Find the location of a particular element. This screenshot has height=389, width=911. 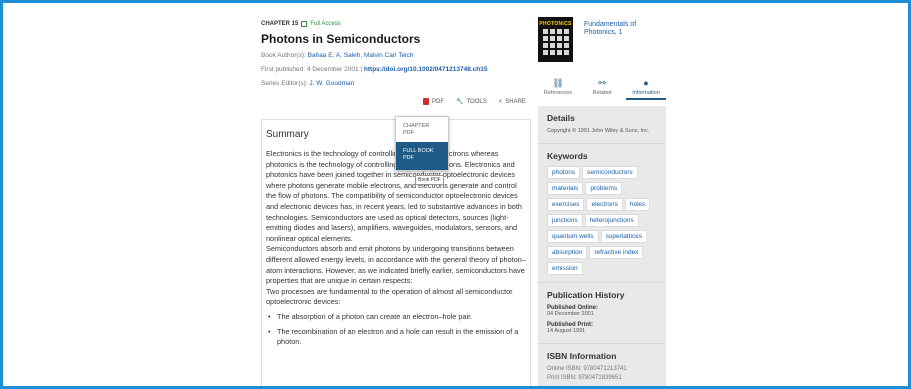

pdf-label: PDF is located at coordinates (438, 101).